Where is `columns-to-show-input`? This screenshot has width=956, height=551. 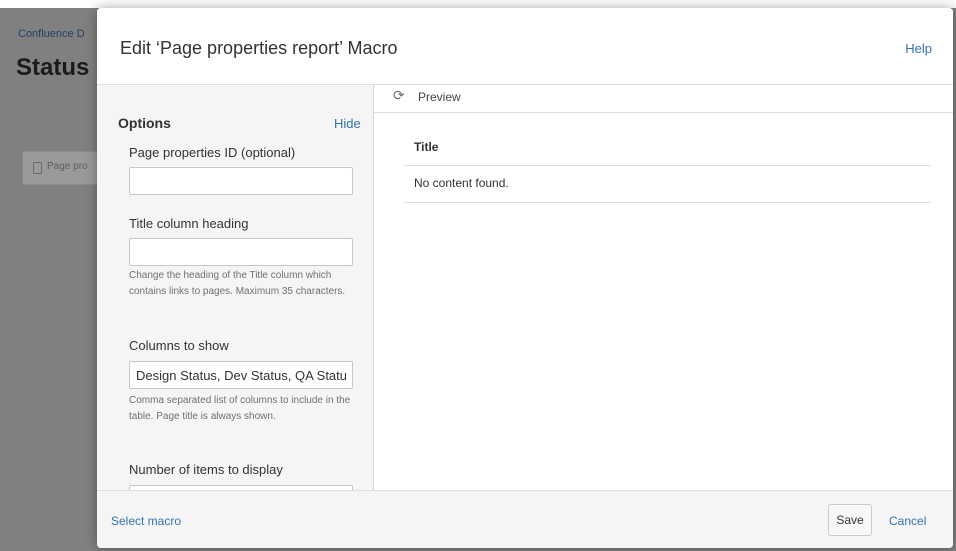 columns-to-show-input is located at coordinates (241, 375).